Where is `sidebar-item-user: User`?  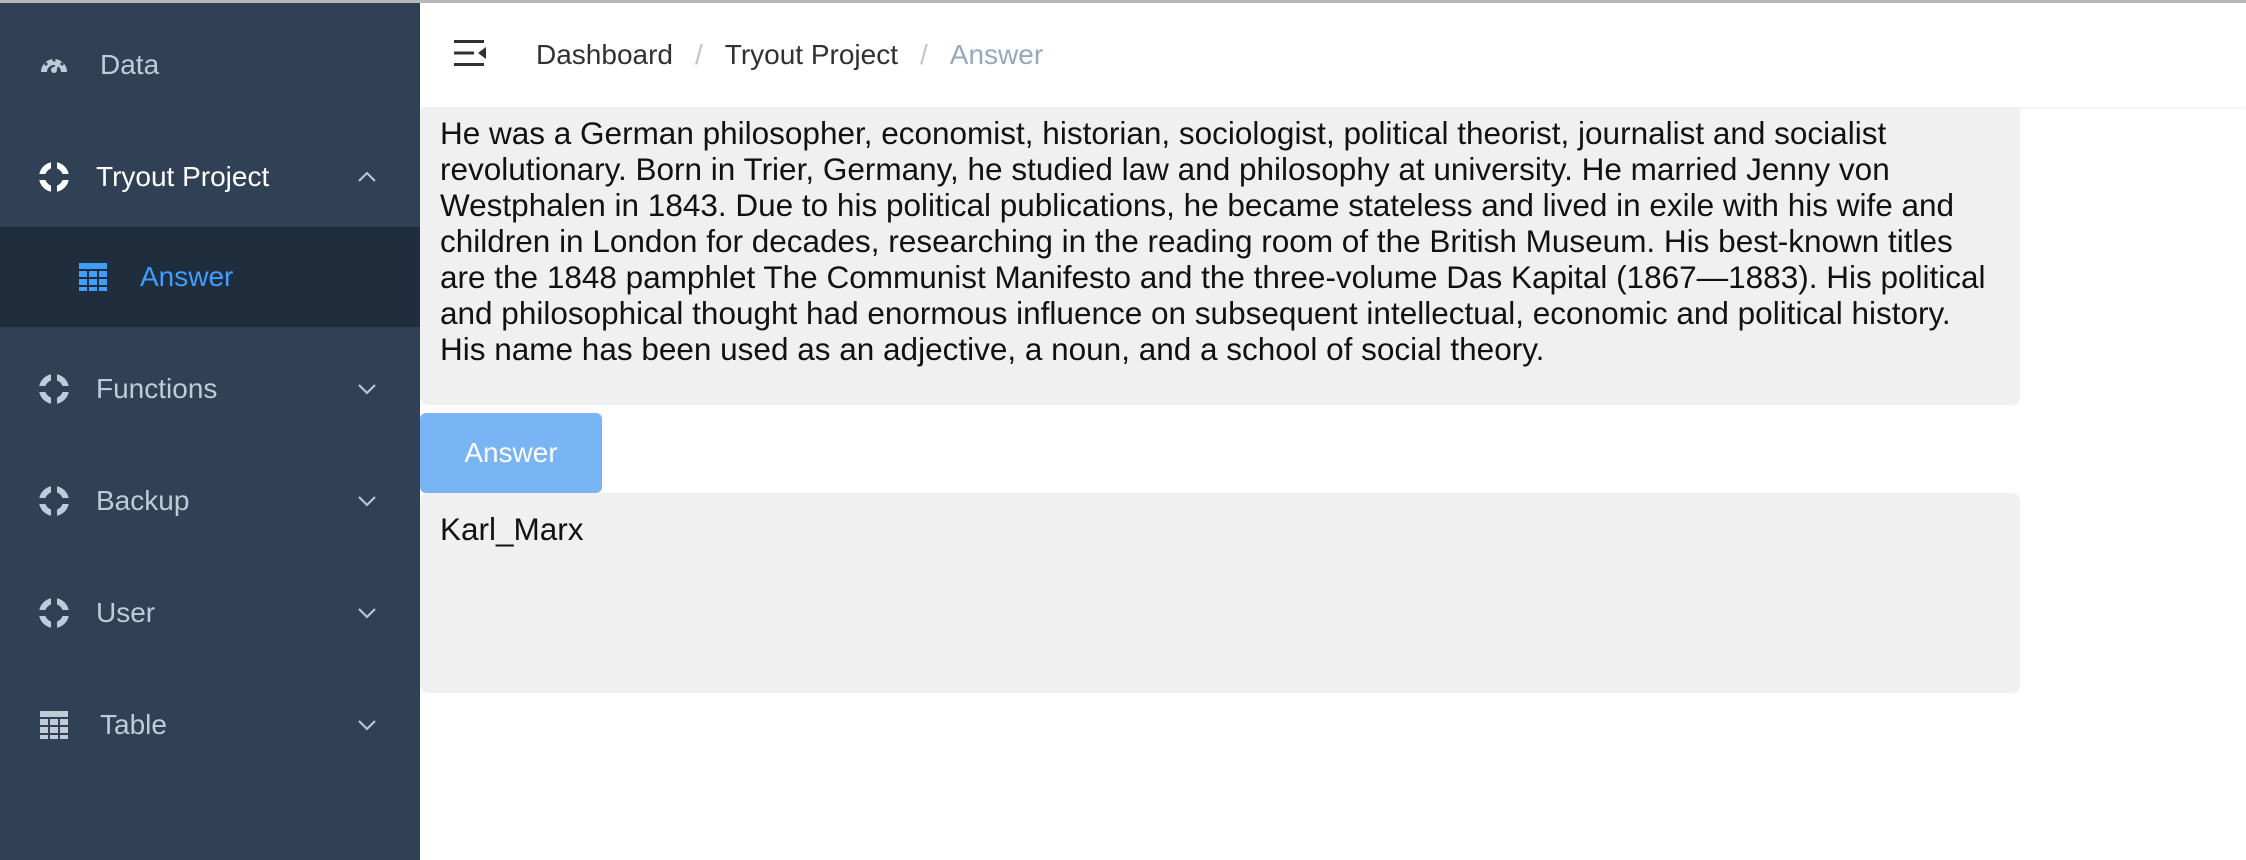 sidebar-item-user: User is located at coordinates (210, 613).